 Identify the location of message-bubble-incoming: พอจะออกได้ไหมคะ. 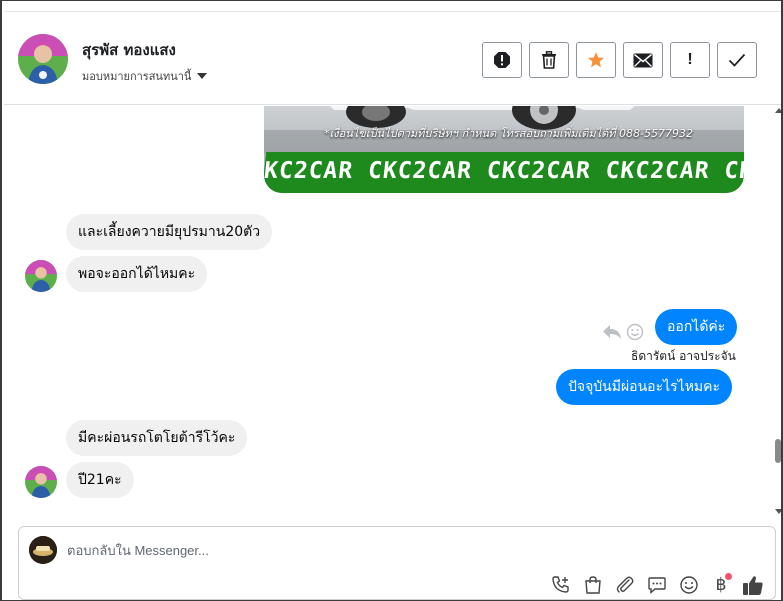
(137, 274).